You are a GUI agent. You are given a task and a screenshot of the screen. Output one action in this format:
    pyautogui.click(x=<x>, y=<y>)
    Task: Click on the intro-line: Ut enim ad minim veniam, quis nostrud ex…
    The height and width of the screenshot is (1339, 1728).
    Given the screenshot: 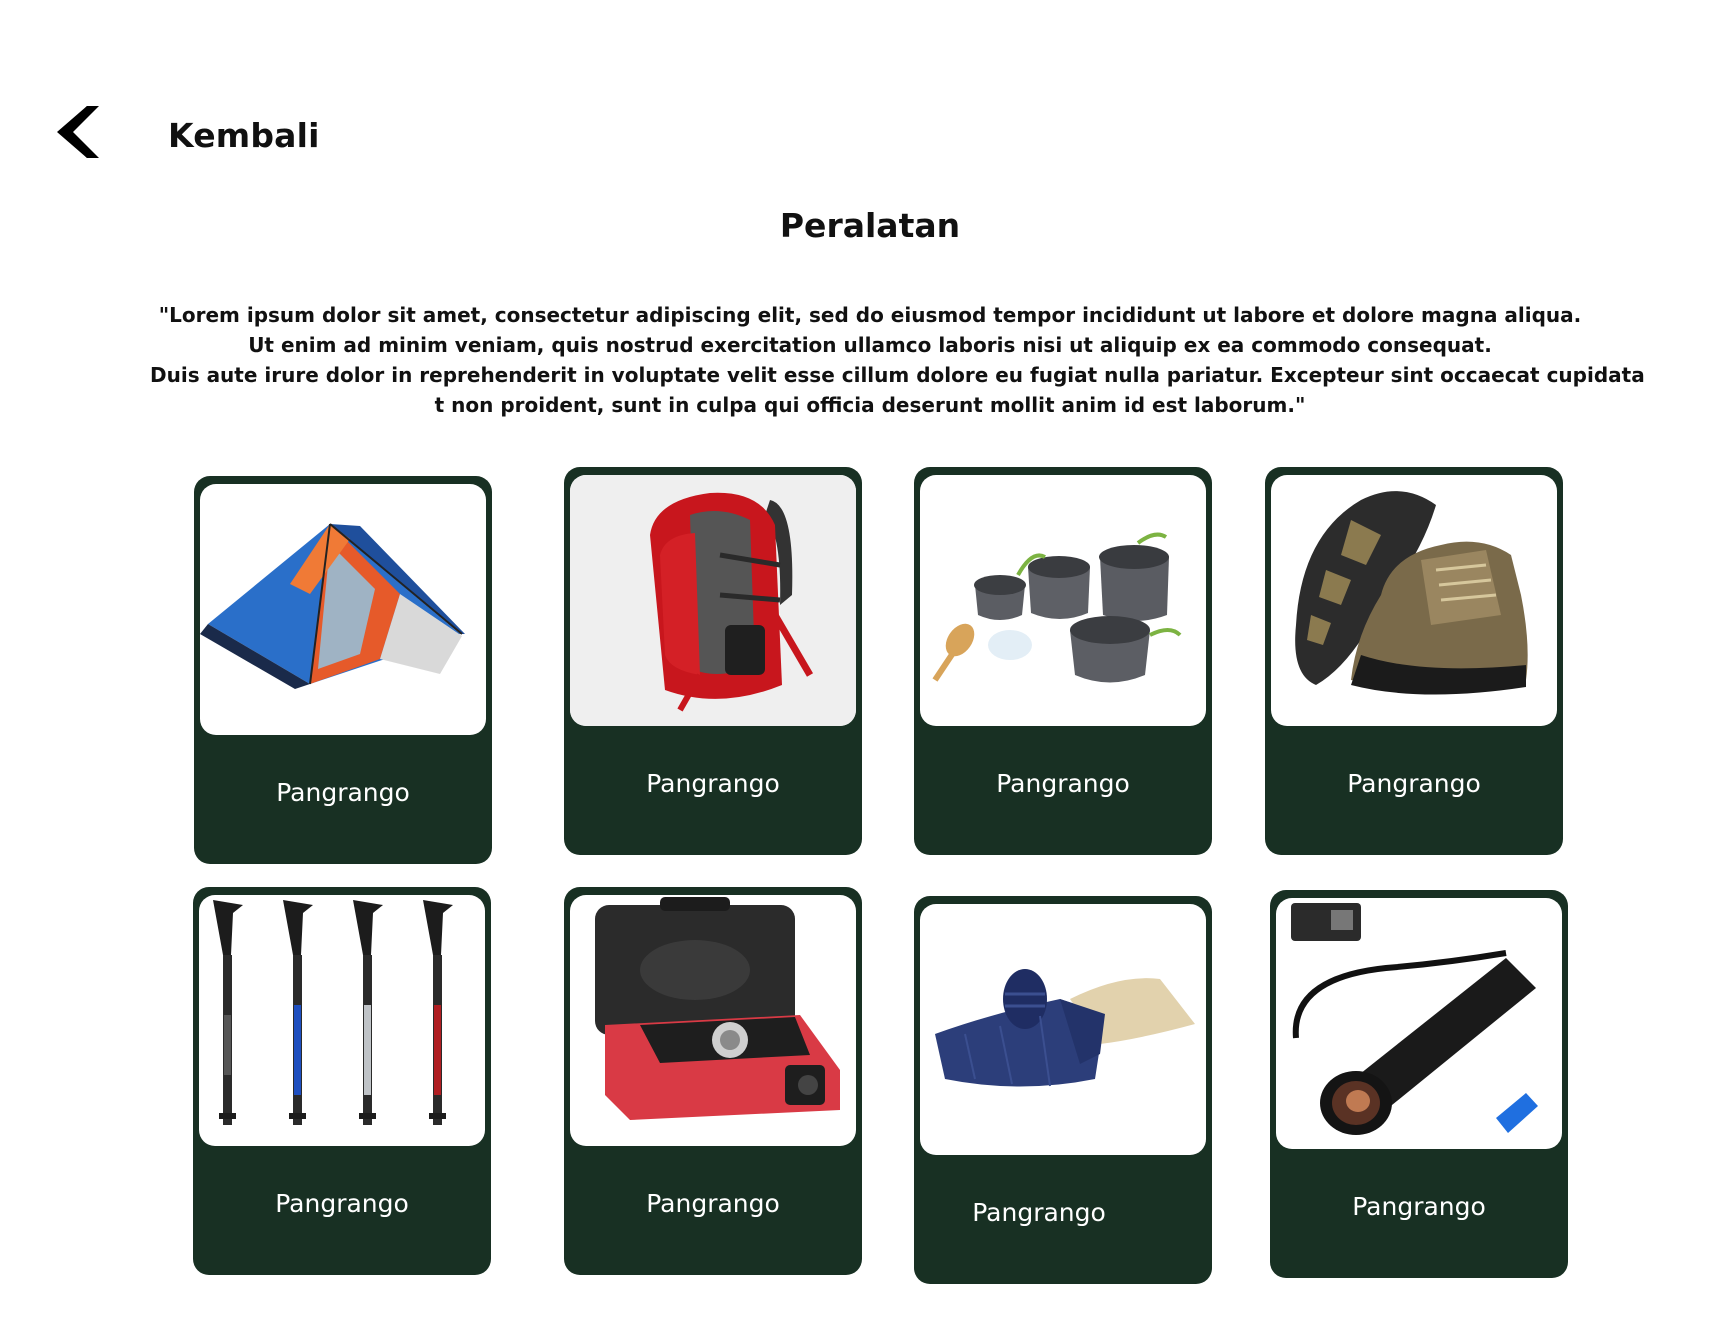 What is the action you would take?
    pyautogui.click(x=870, y=345)
    